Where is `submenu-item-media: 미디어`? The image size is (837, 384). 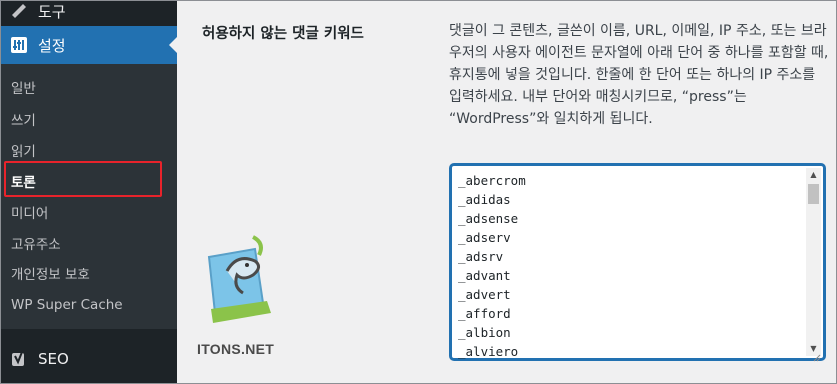 submenu-item-media: 미디어 is located at coordinates (29, 212).